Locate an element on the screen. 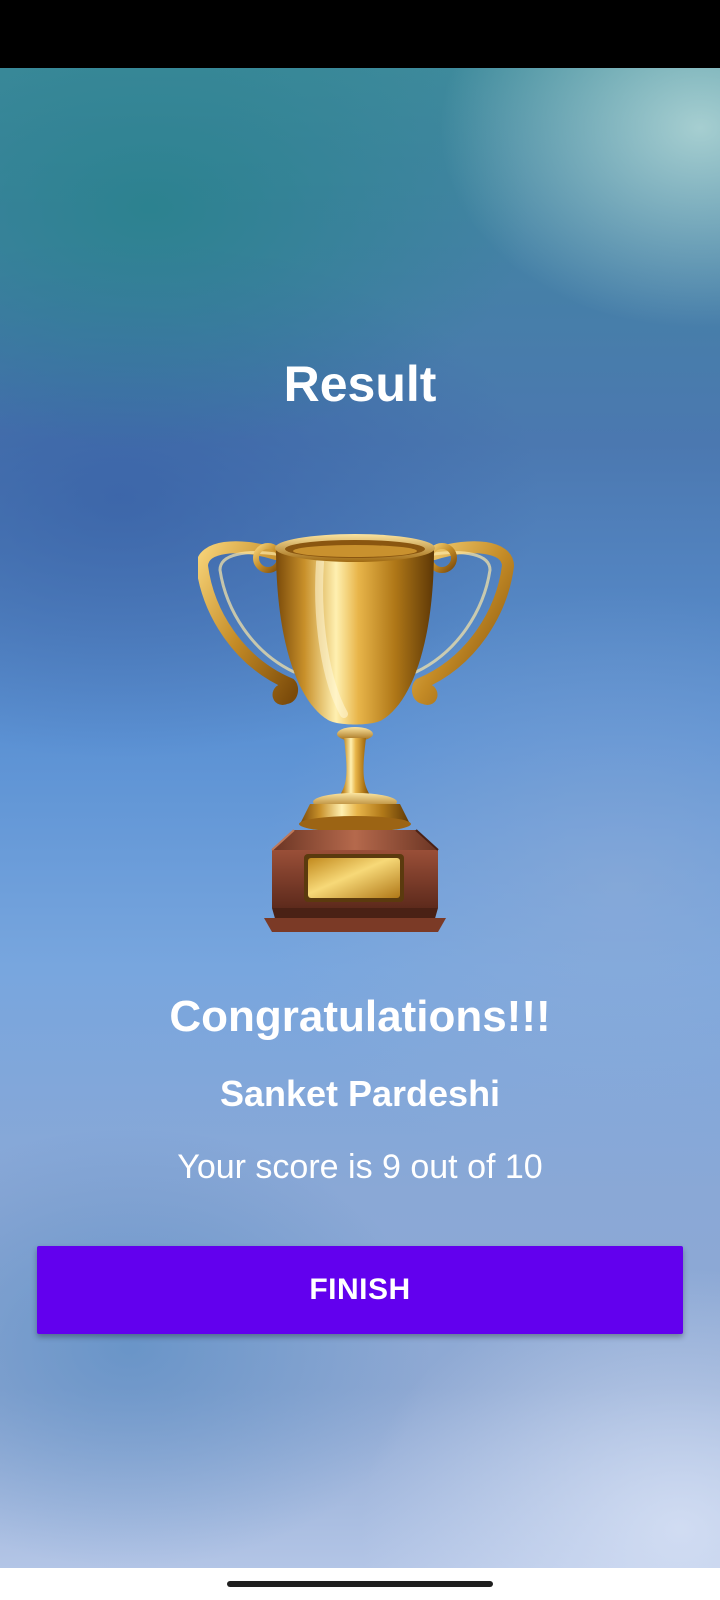 The width and height of the screenshot is (720, 1600). trophy-icon is located at coordinates (356, 742).